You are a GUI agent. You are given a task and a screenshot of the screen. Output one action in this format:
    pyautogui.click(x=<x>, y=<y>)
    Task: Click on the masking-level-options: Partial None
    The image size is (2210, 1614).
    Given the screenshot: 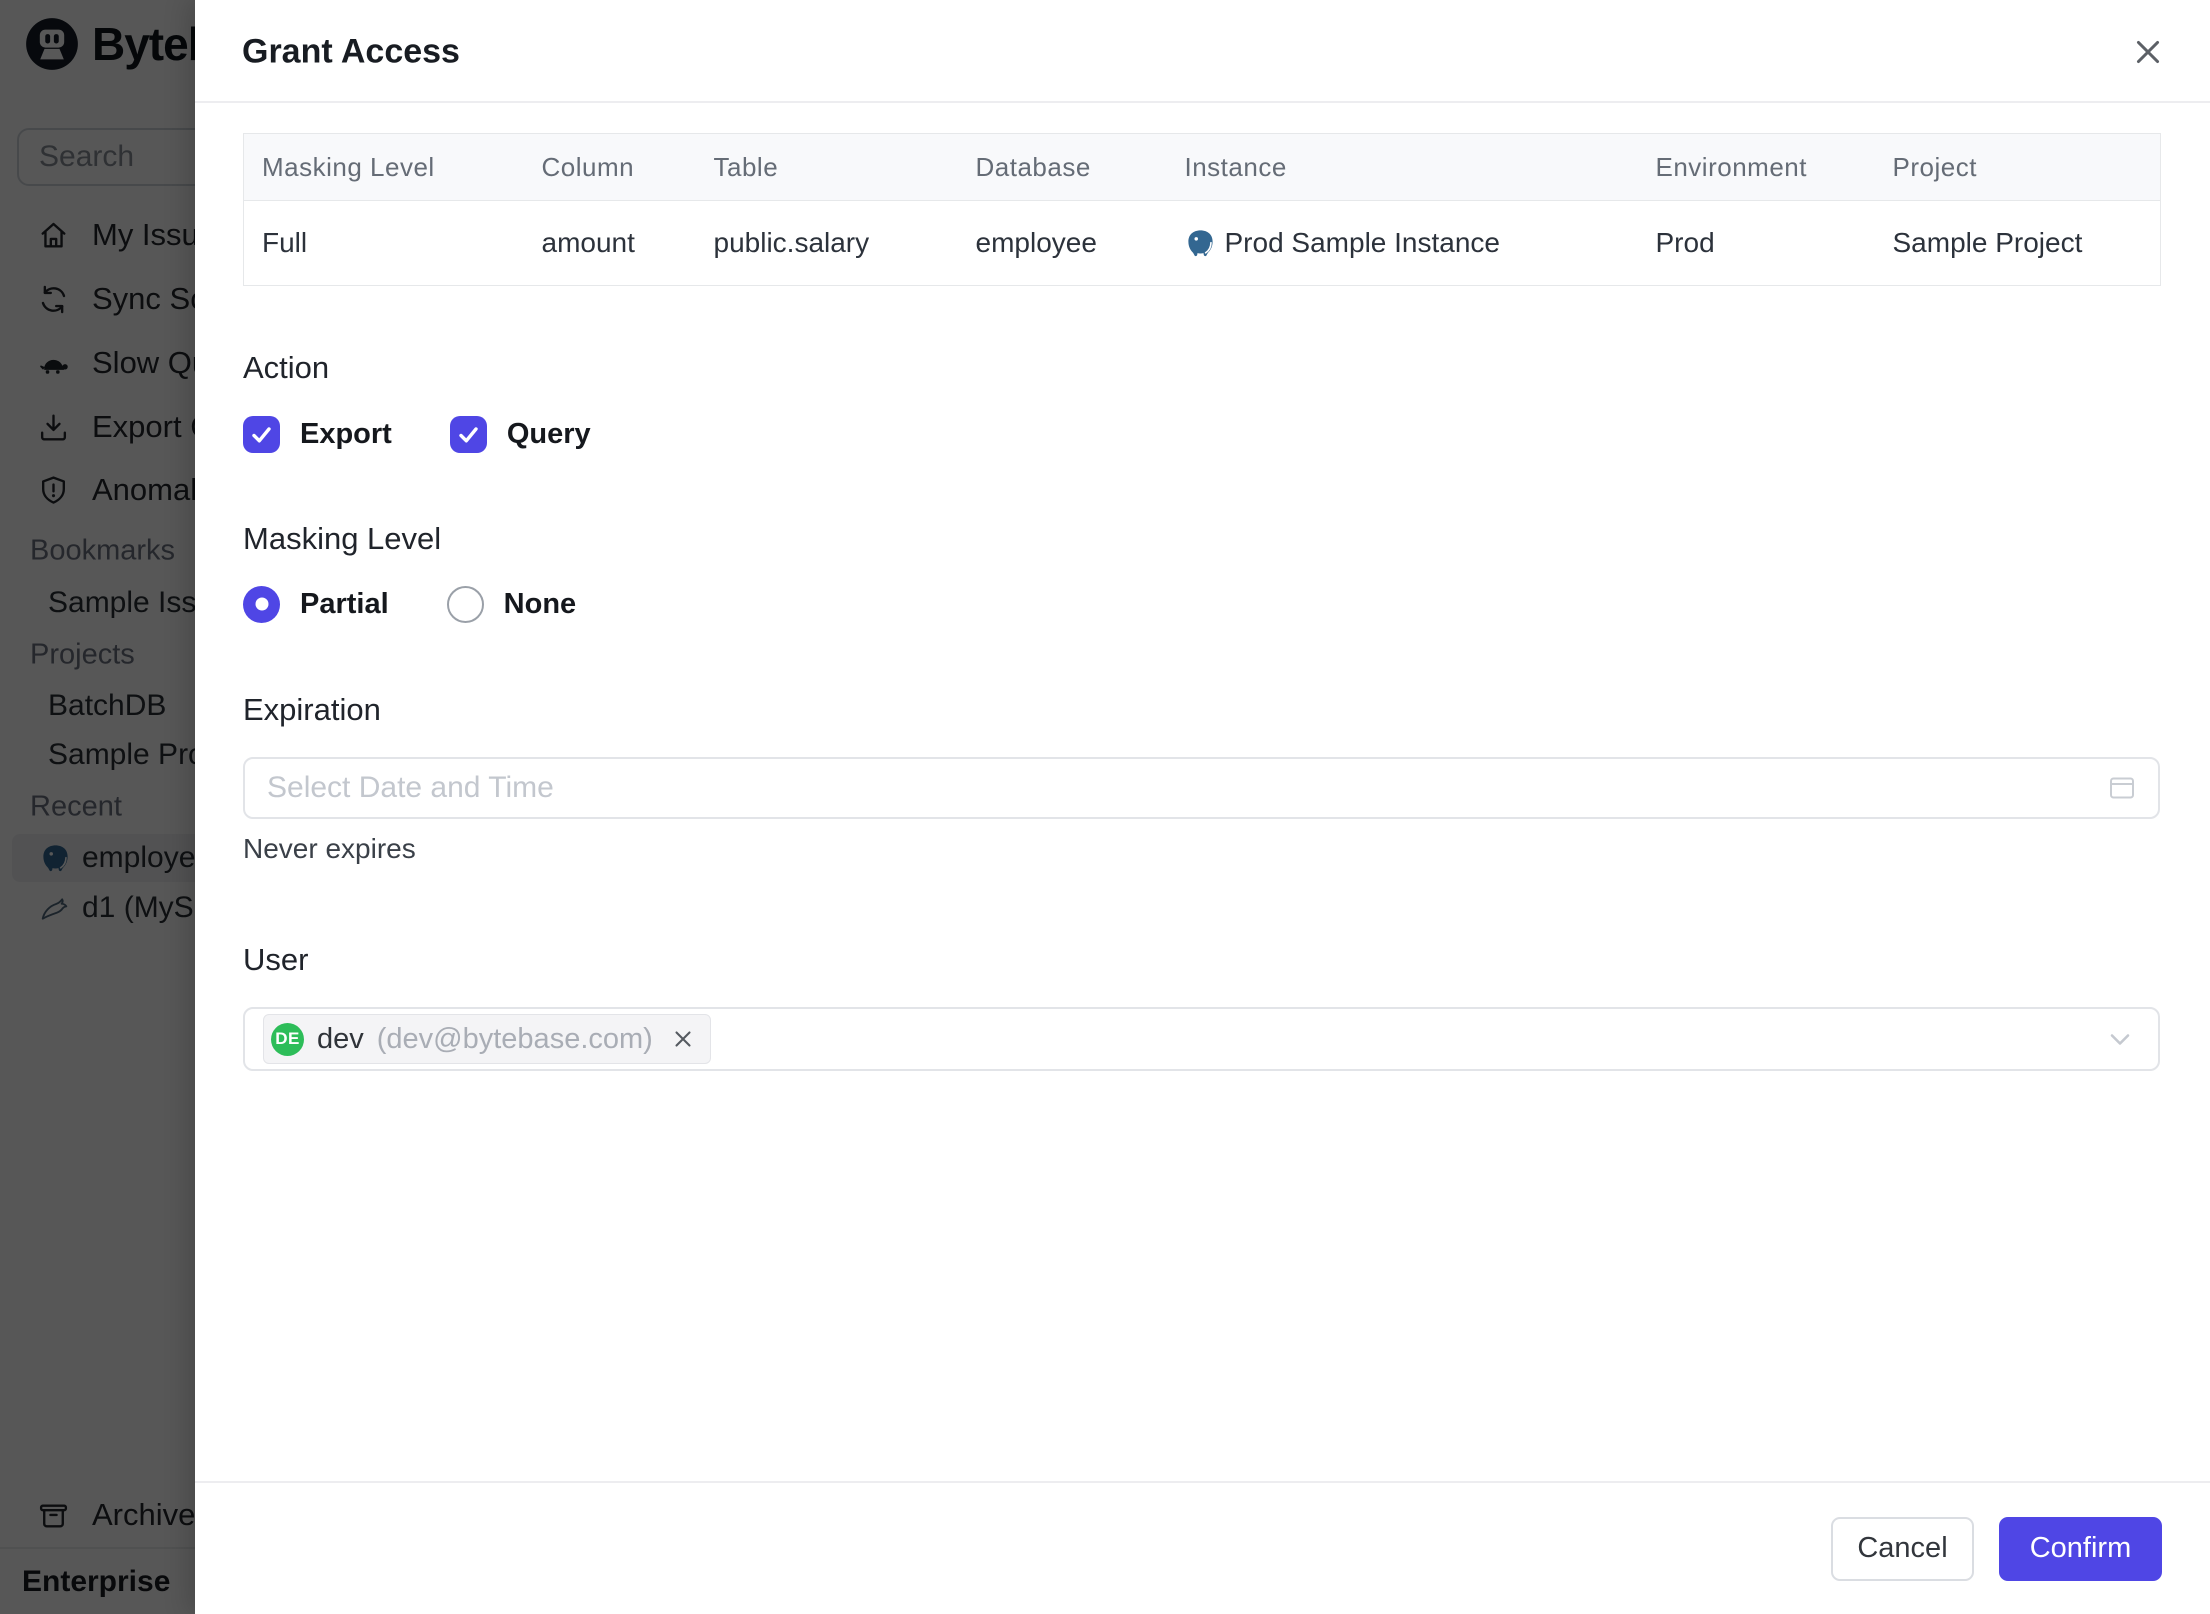 What is the action you would take?
    pyautogui.click(x=409, y=604)
    